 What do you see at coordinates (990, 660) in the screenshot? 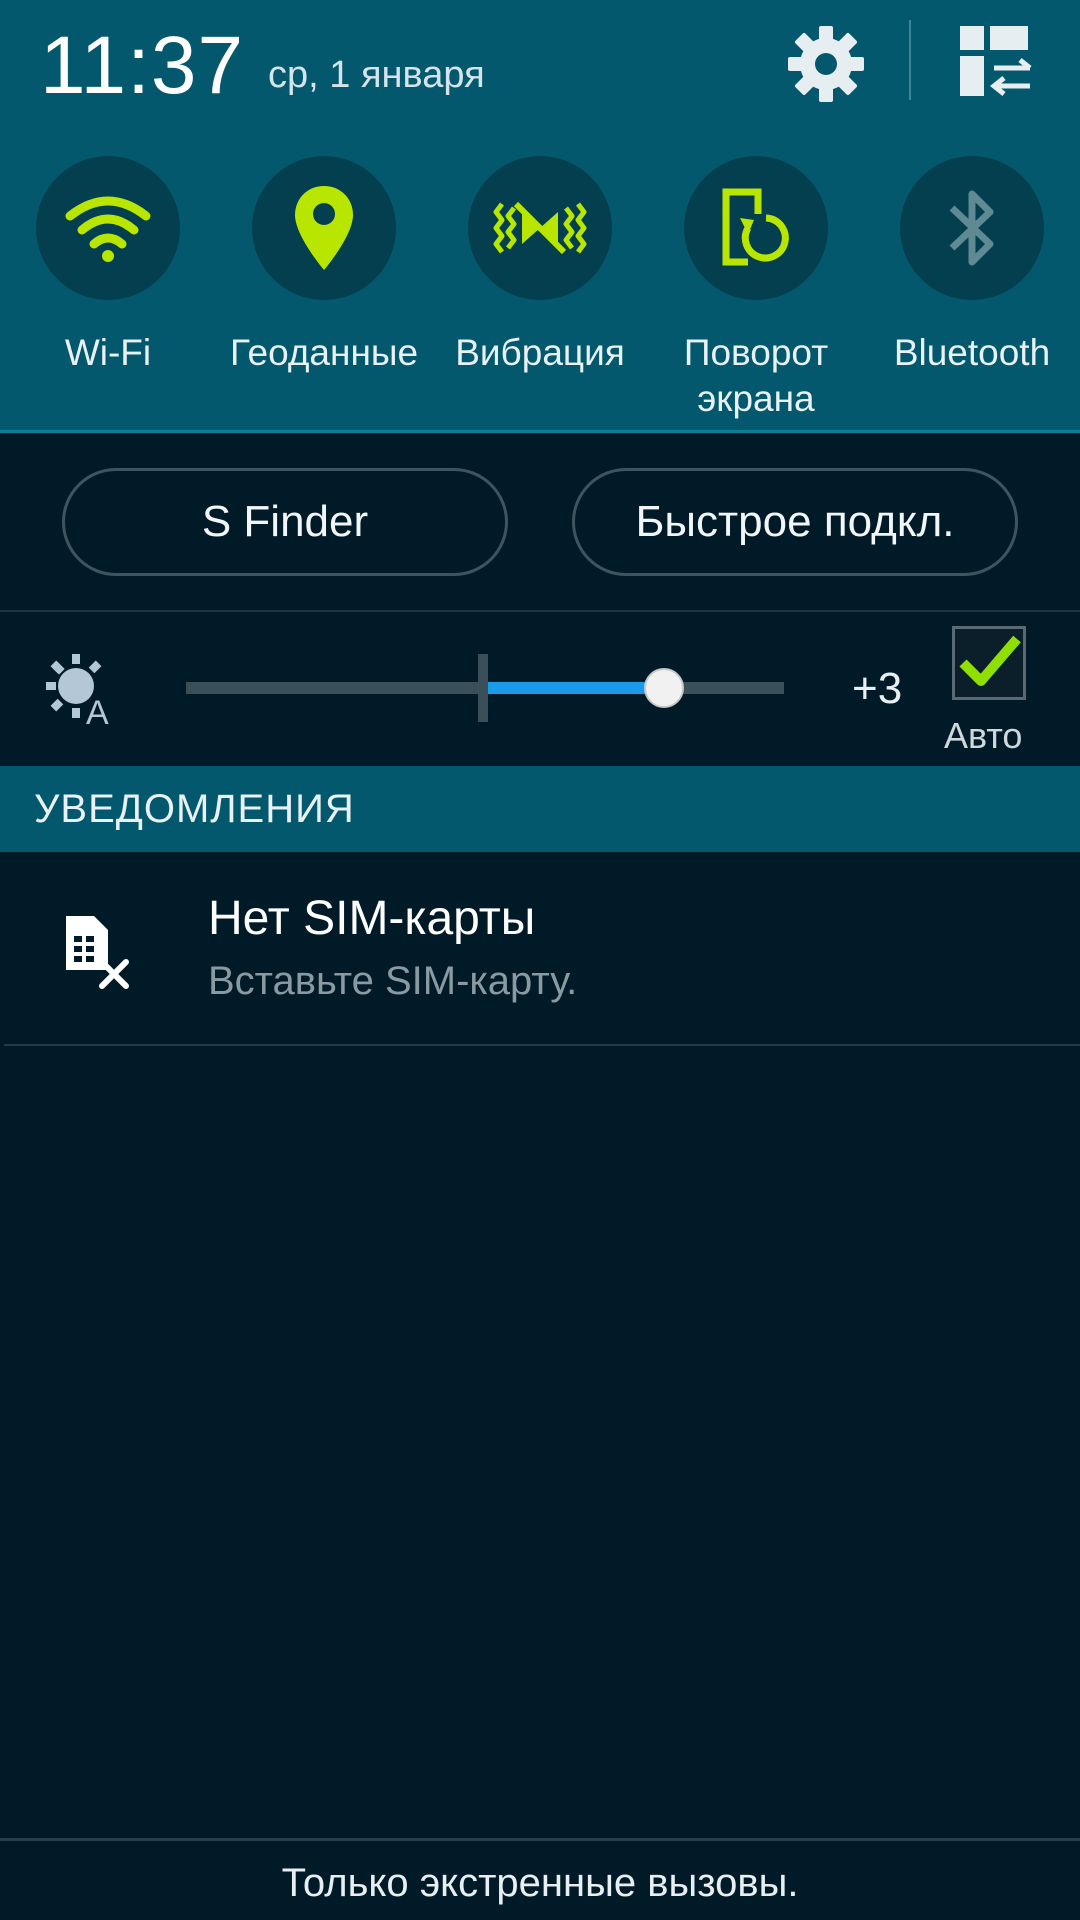
I see `checkmark-icon` at bounding box center [990, 660].